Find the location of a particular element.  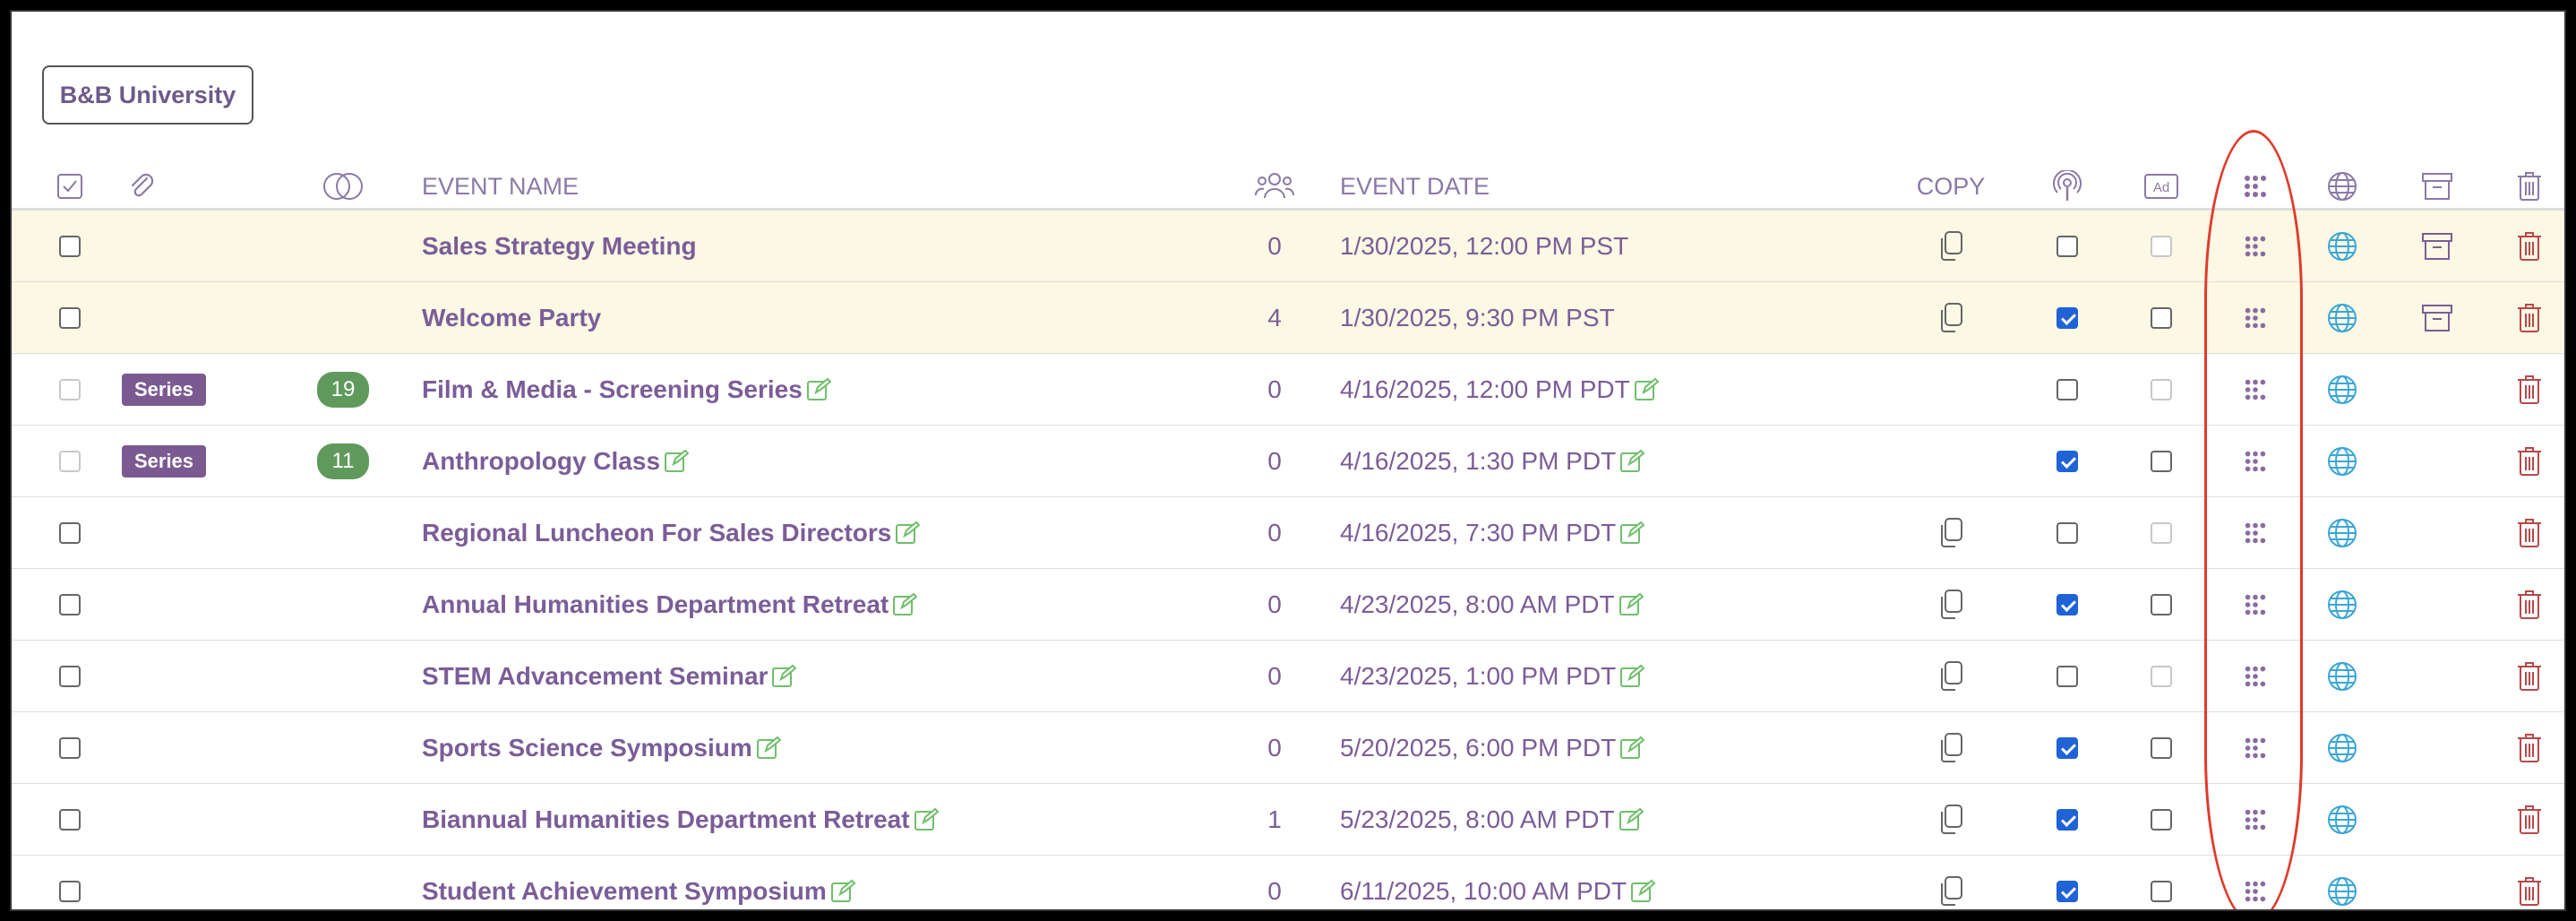

org-filter-button: B&B University is located at coordinates (147, 95).